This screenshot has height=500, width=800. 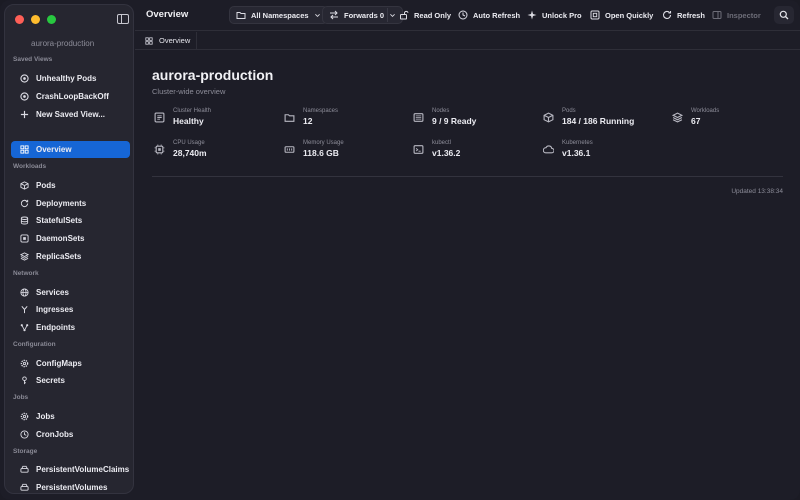 What do you see at coordinates (577, 143) in the screenshot?
I see `stat-label: Kubernetes` at bounding box center [577, 143].